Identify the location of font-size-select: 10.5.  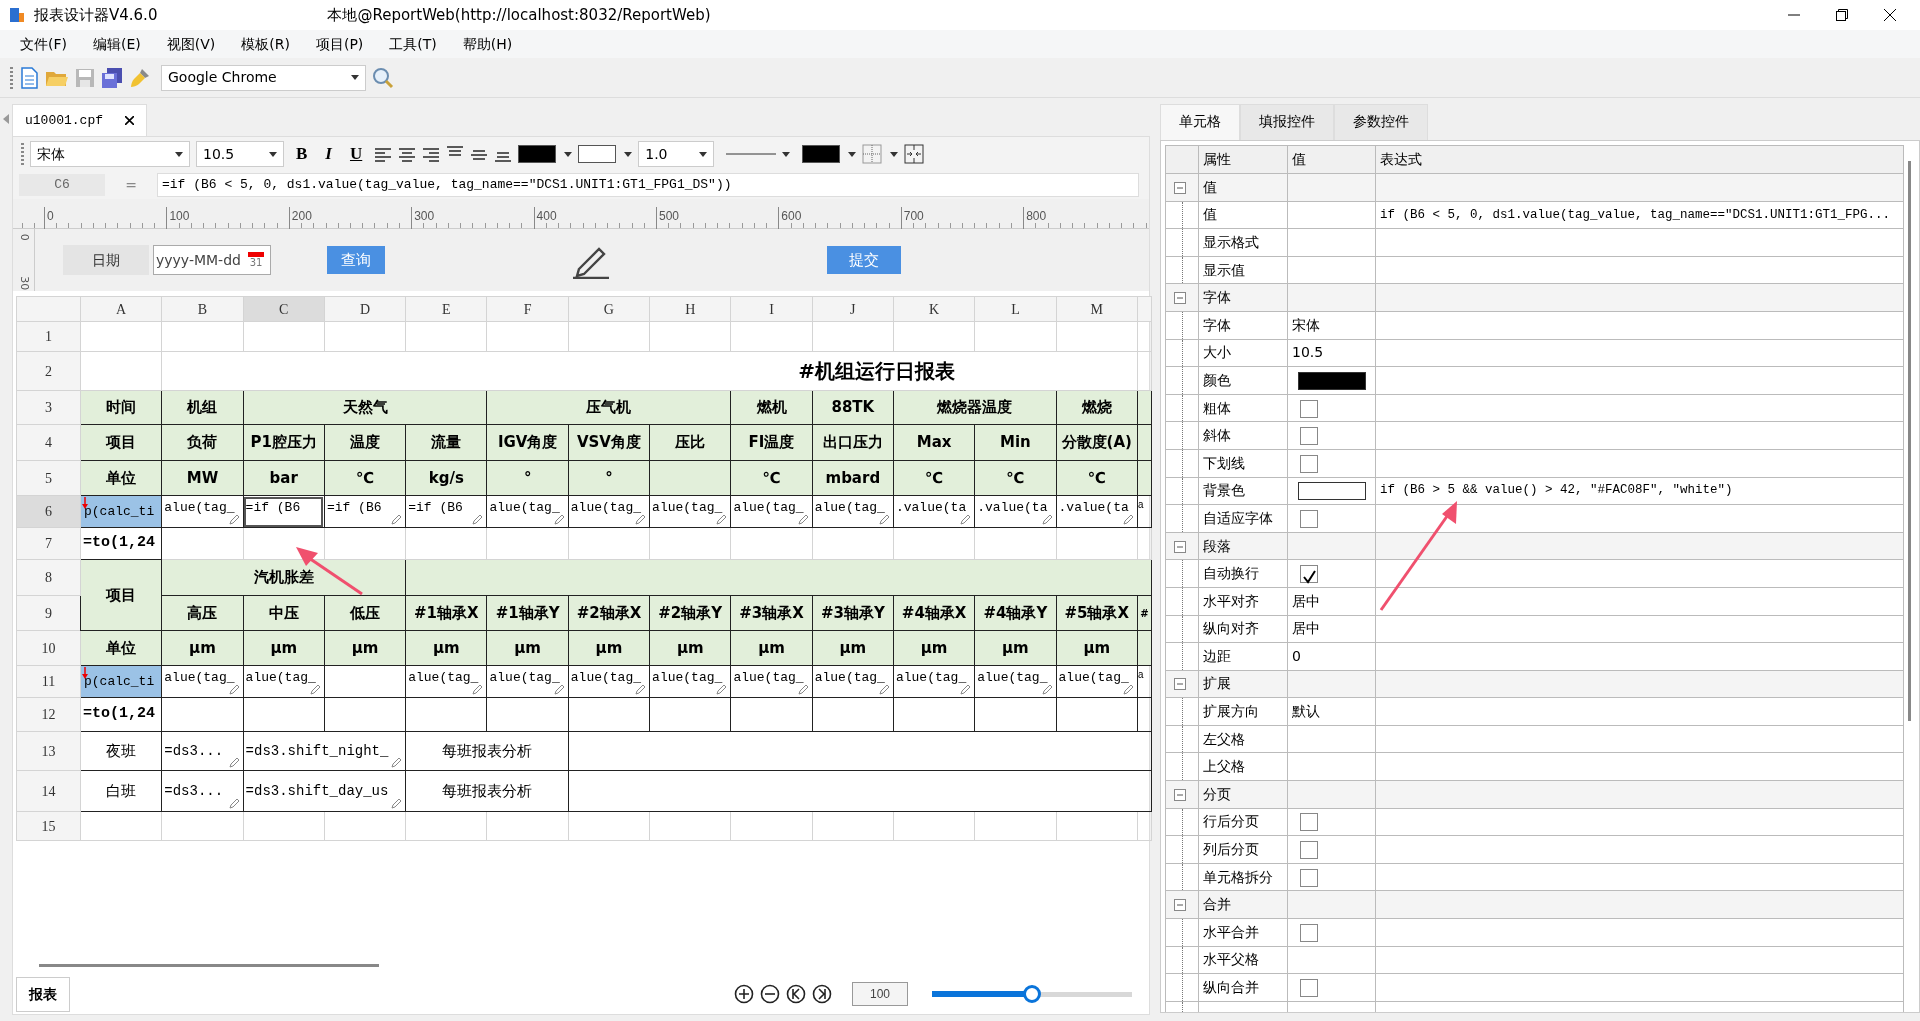
(240, 154).